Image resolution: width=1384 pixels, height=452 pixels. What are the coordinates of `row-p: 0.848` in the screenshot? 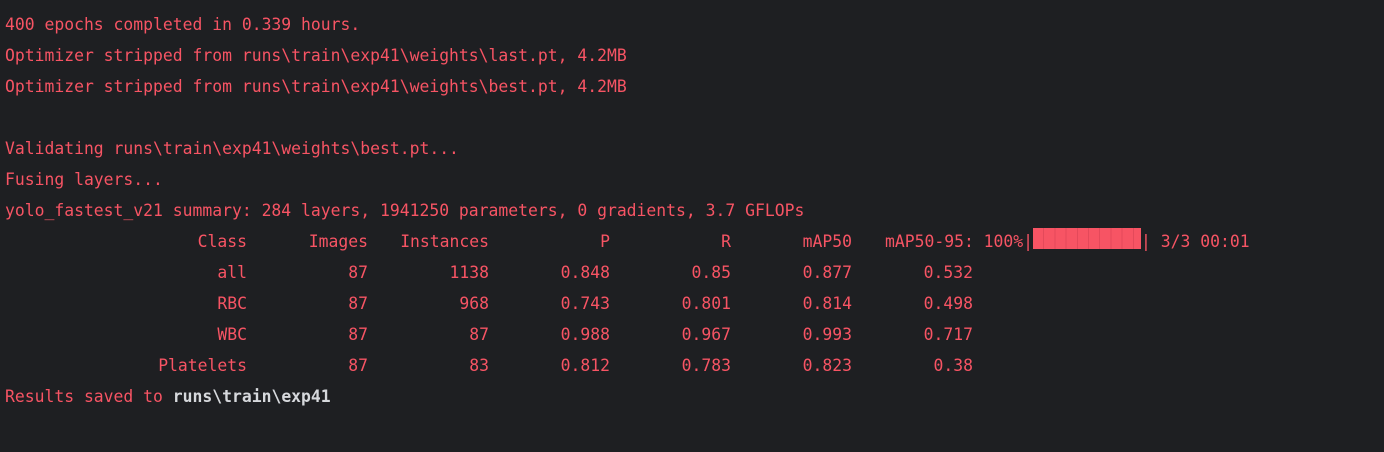 It's located at (585, 272).